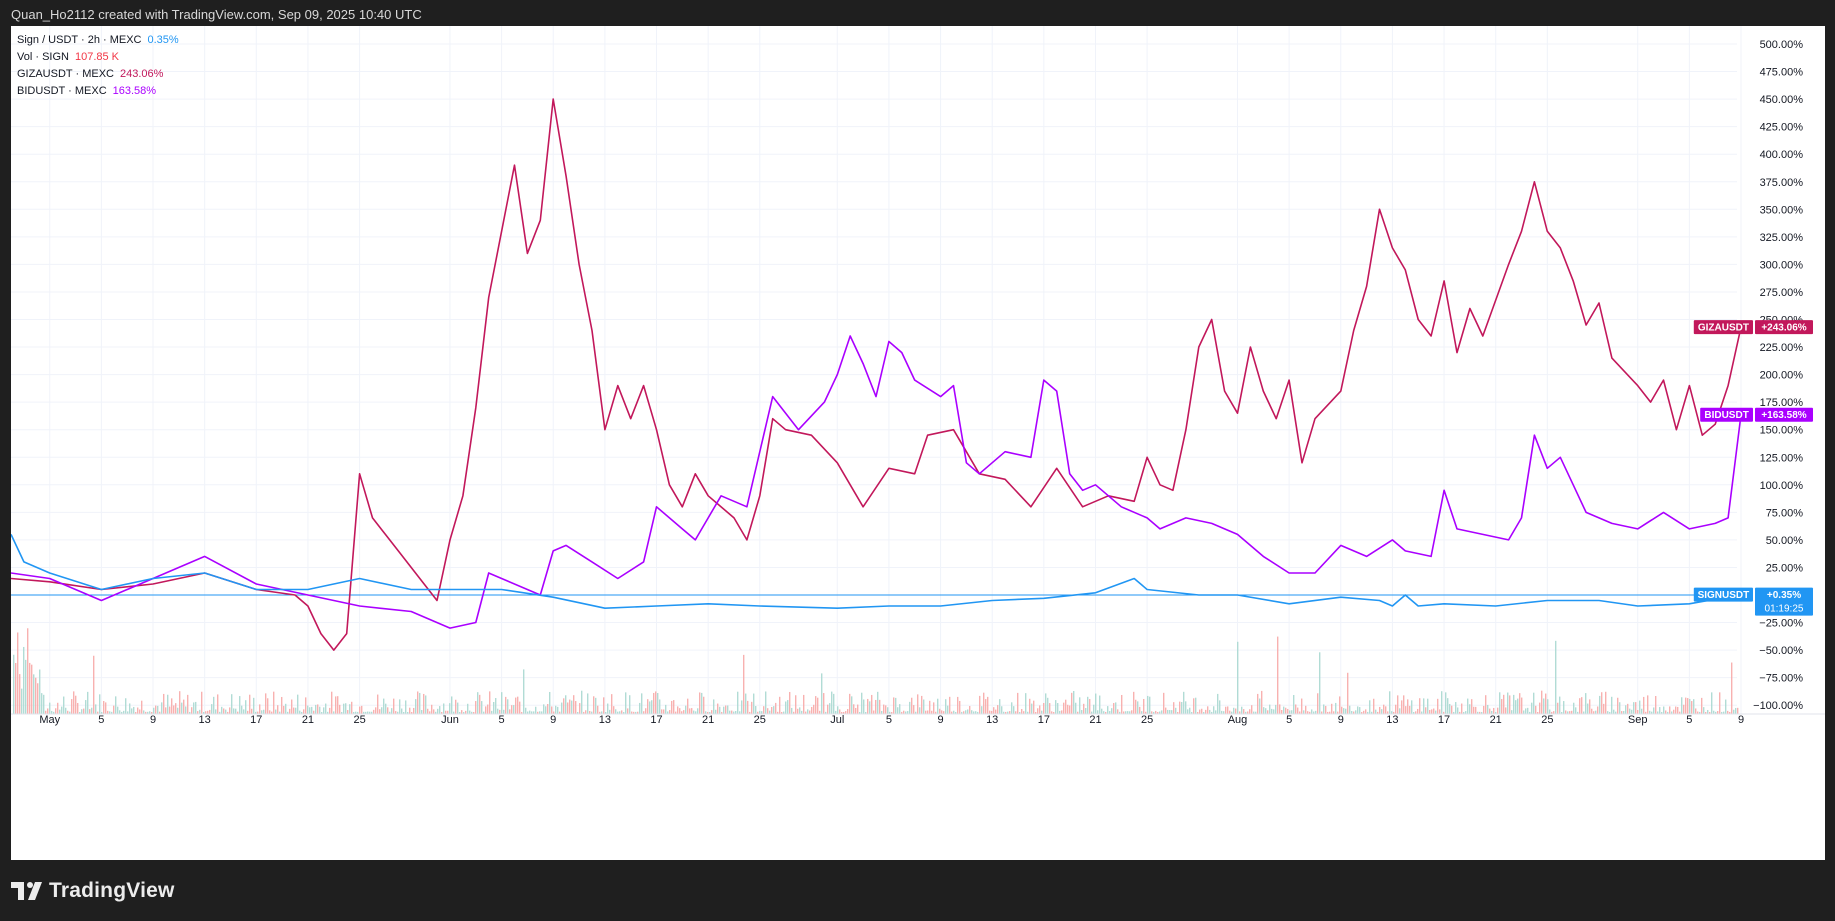 This screenshot has height=921, width=1835. Describe the element at coordinates (708, 720) in the screenshot. I see `x-tick-label: 21` at that location.